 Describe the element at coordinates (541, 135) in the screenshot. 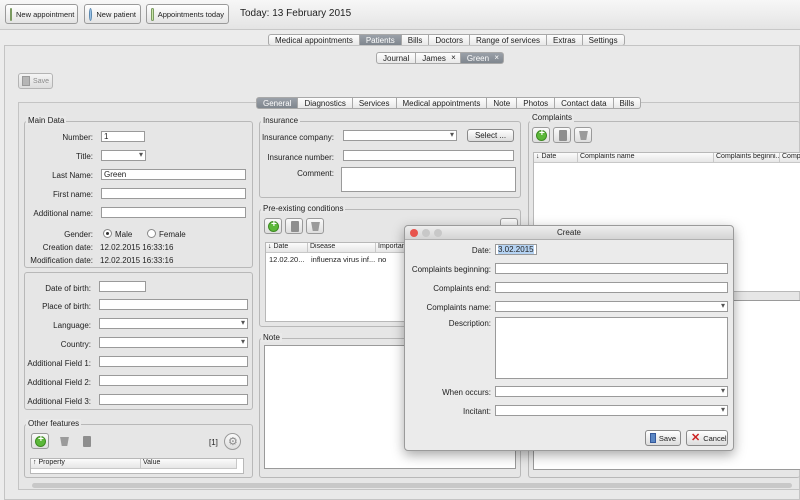

I see `add-complaint-button` at that location.